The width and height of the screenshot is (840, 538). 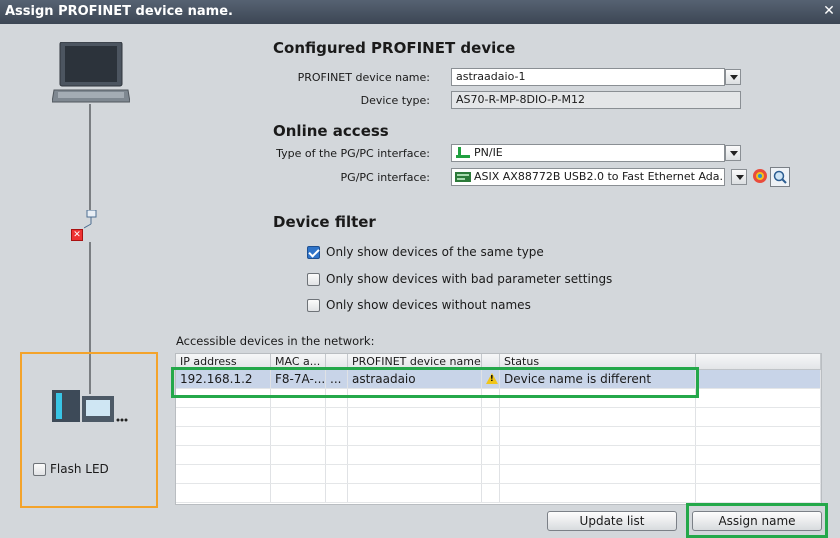 What do you see at coordinates (324, 222) in the screenshot?
I see `device-filter-heading: Device filter` at bounding box center [324, 222].